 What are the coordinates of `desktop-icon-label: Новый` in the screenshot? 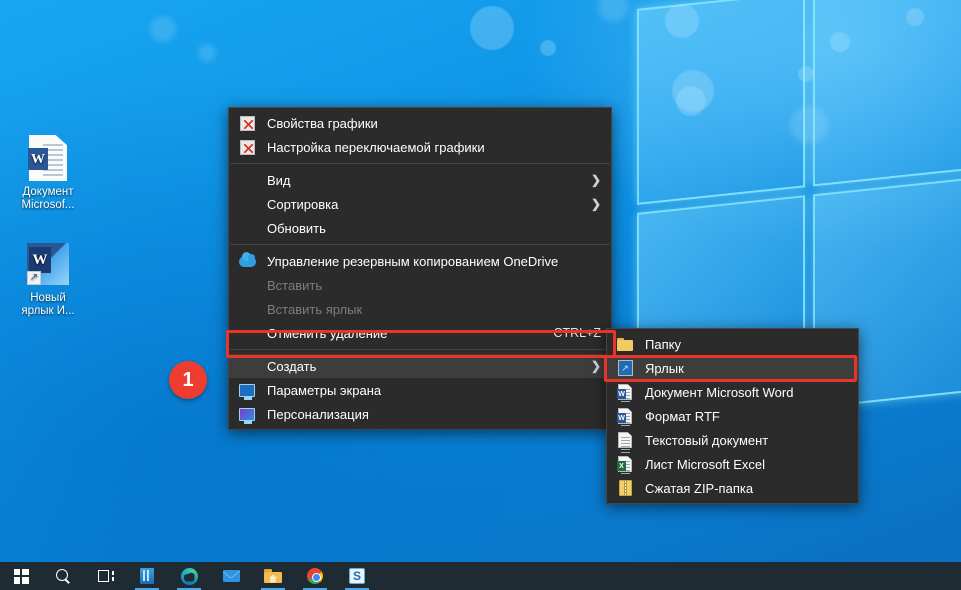 It's located at (48, 298).